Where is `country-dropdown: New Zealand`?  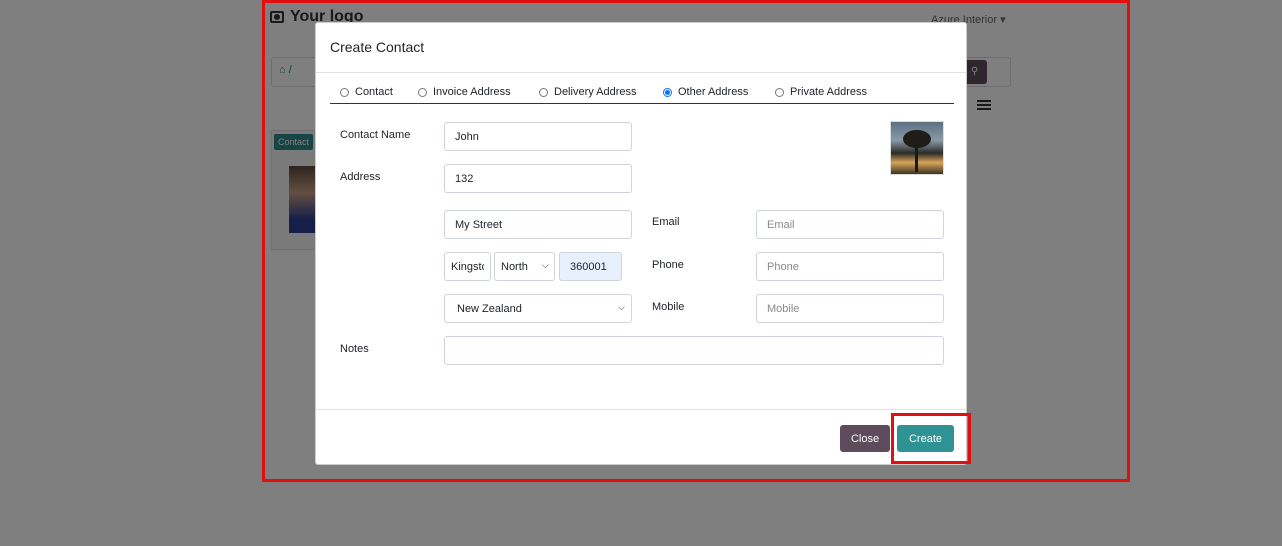 country-dropdown: New Zealand is located at coordinates (538, 308).